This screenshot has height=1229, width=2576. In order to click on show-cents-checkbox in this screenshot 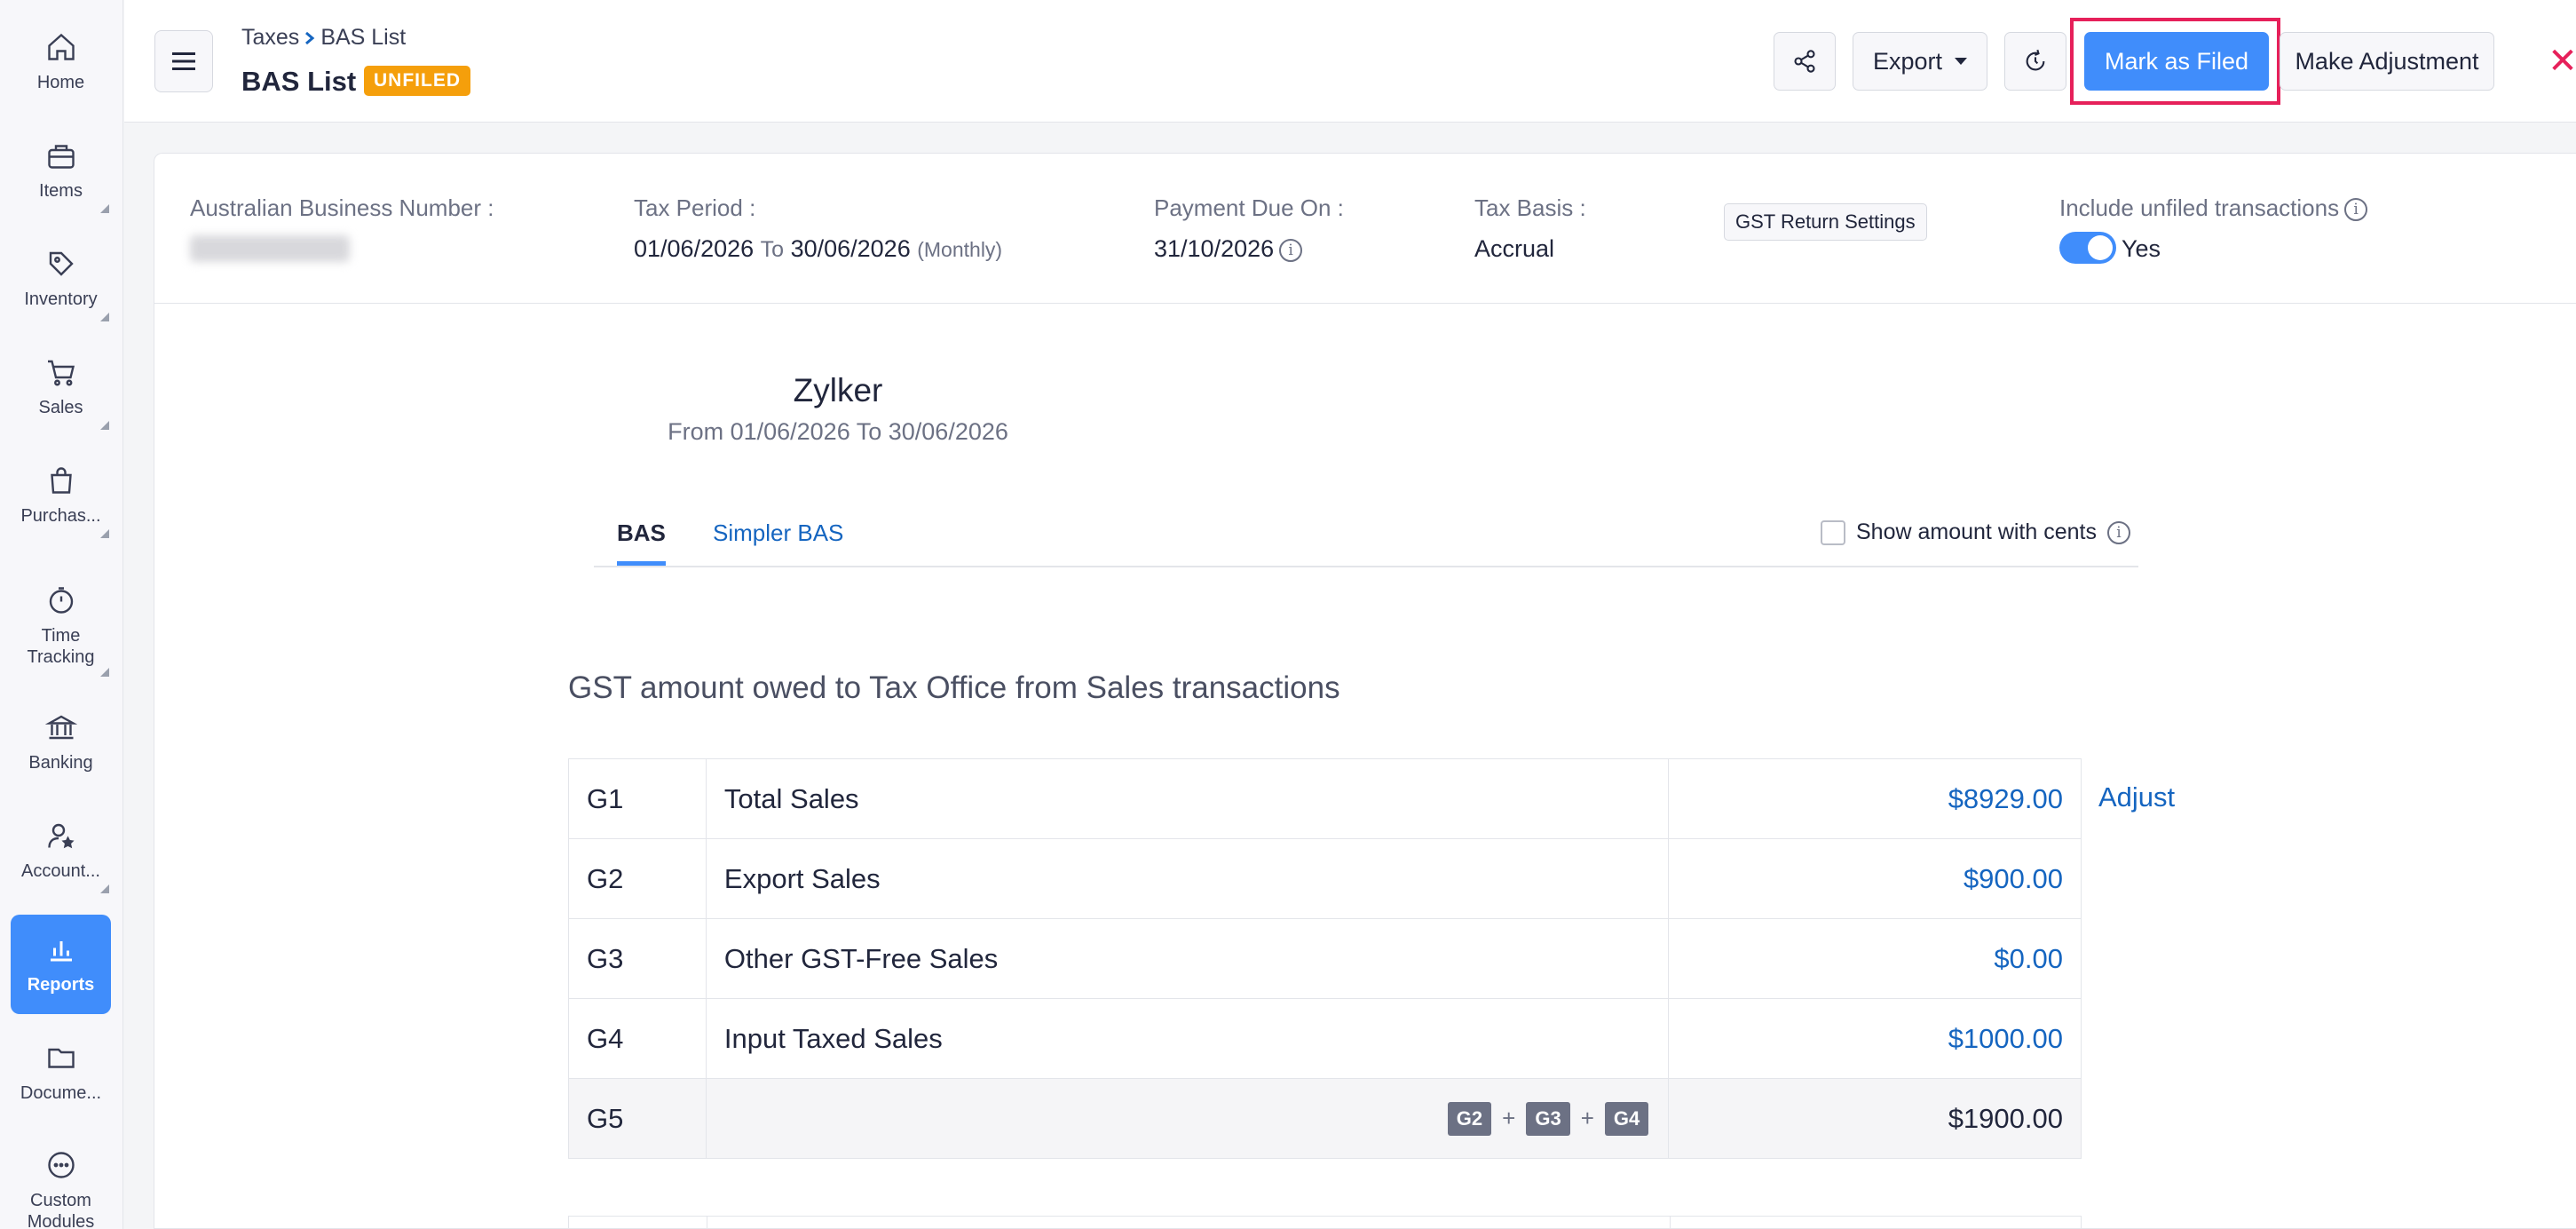, I will do `click(1833, 532)`.